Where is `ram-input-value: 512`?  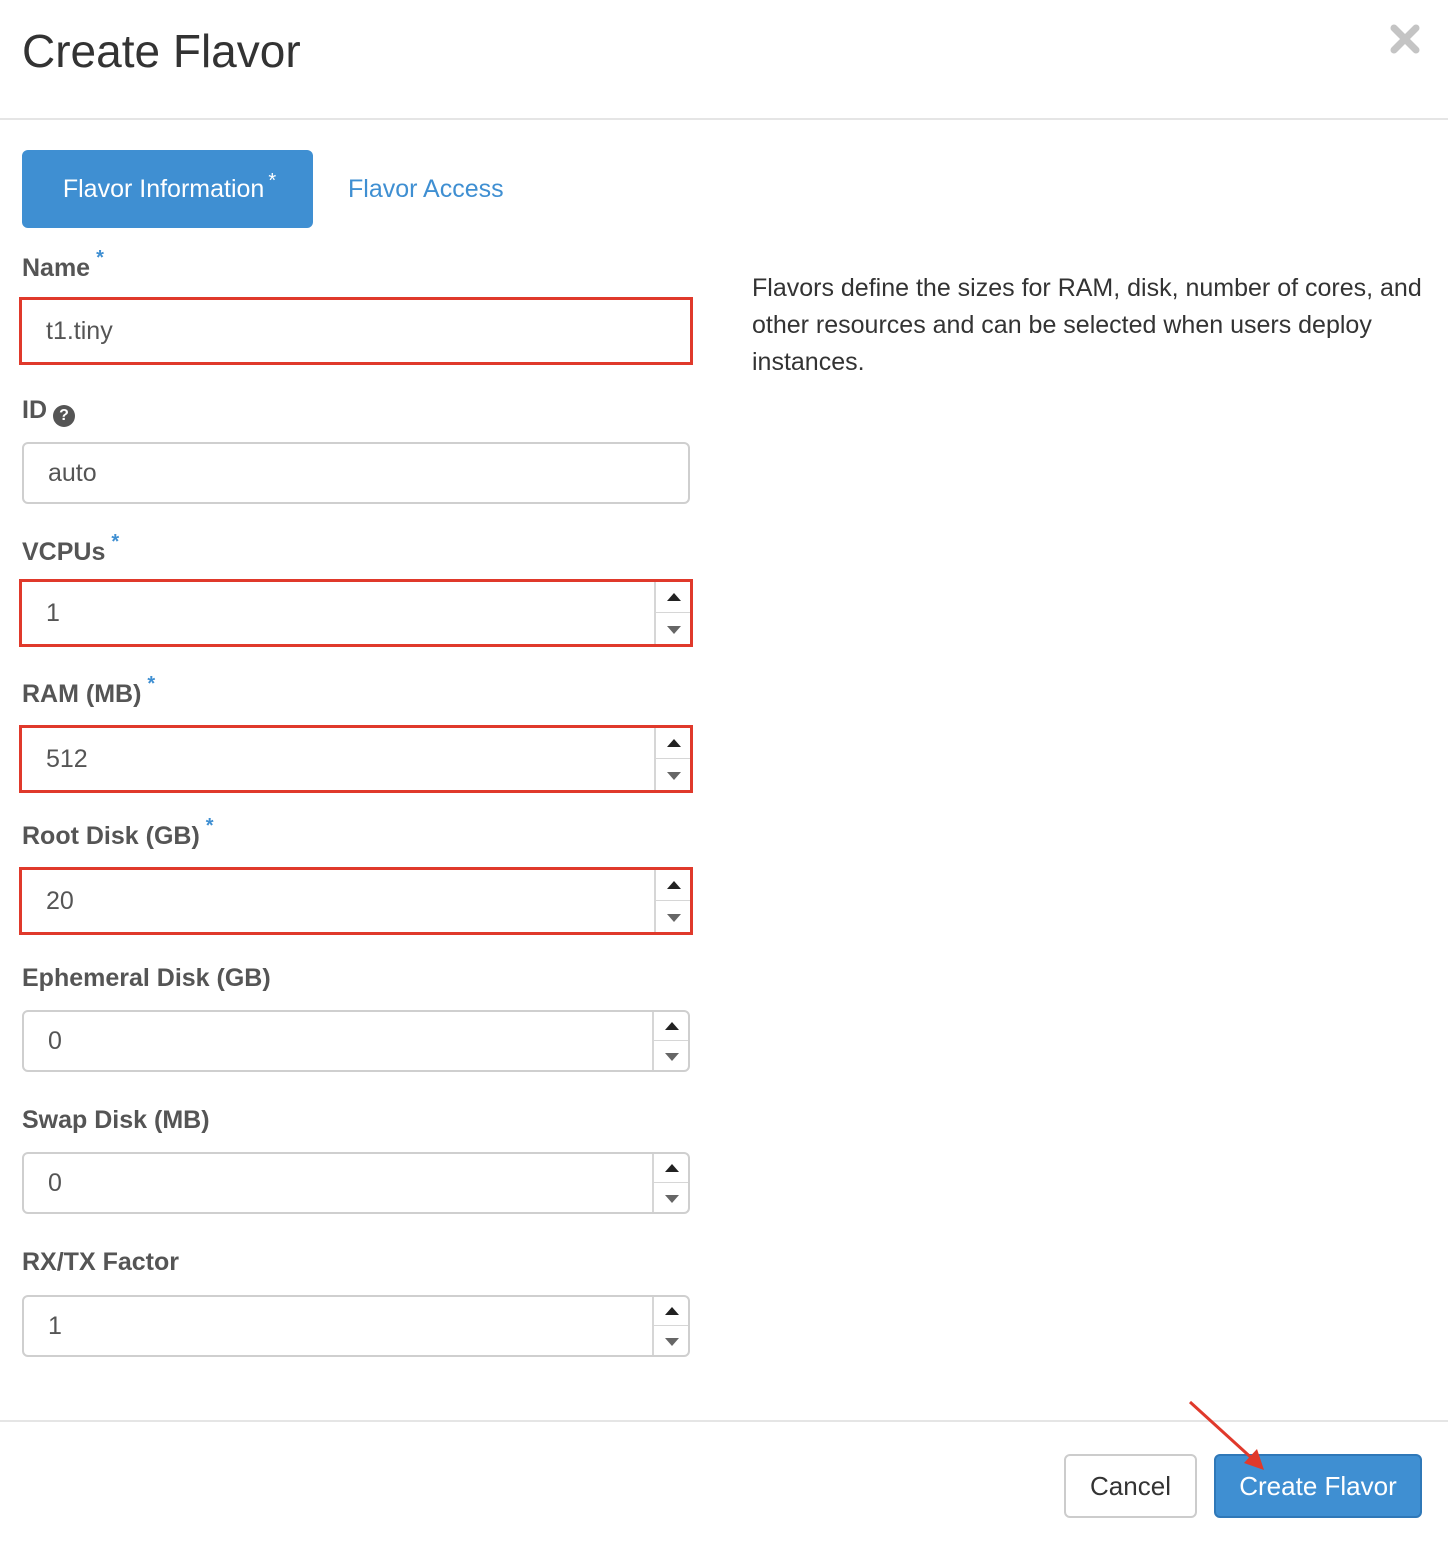
ram-input-value: 512 is located at coordinates (67, 758).